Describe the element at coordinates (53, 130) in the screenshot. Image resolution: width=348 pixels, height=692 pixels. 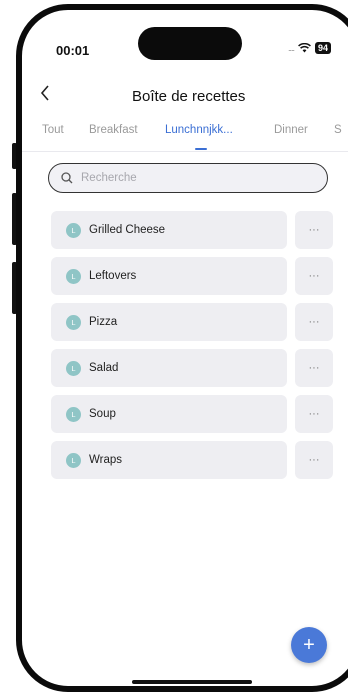
I see `tab-tout: Tout` at that location.